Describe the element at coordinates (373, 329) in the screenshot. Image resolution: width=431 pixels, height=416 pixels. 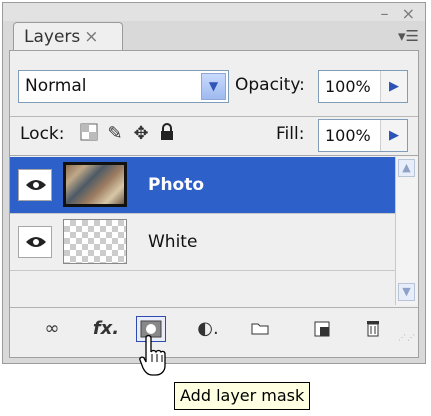
I see `delete-layer-icon` at that location.